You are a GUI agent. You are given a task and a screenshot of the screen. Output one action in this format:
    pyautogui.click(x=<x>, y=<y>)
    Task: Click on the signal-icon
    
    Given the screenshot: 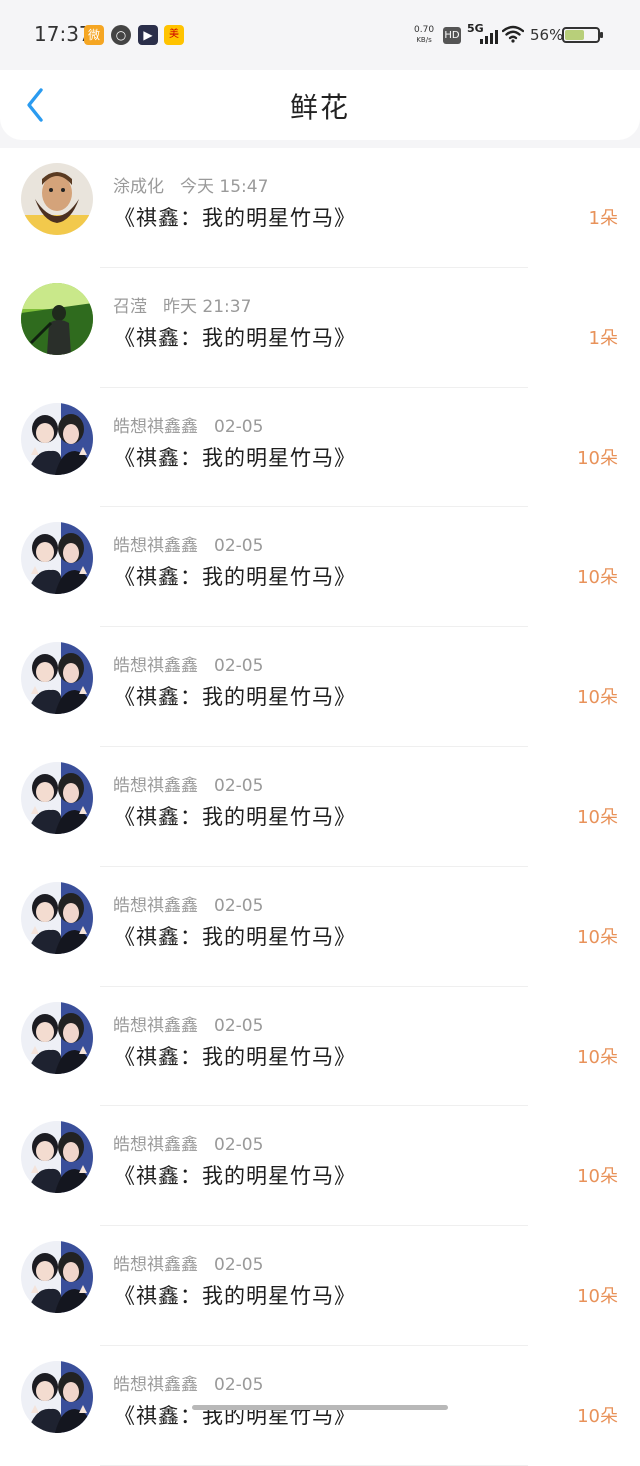 What is the action you would take?
    pyautogui.click(x=489, y=37)
    